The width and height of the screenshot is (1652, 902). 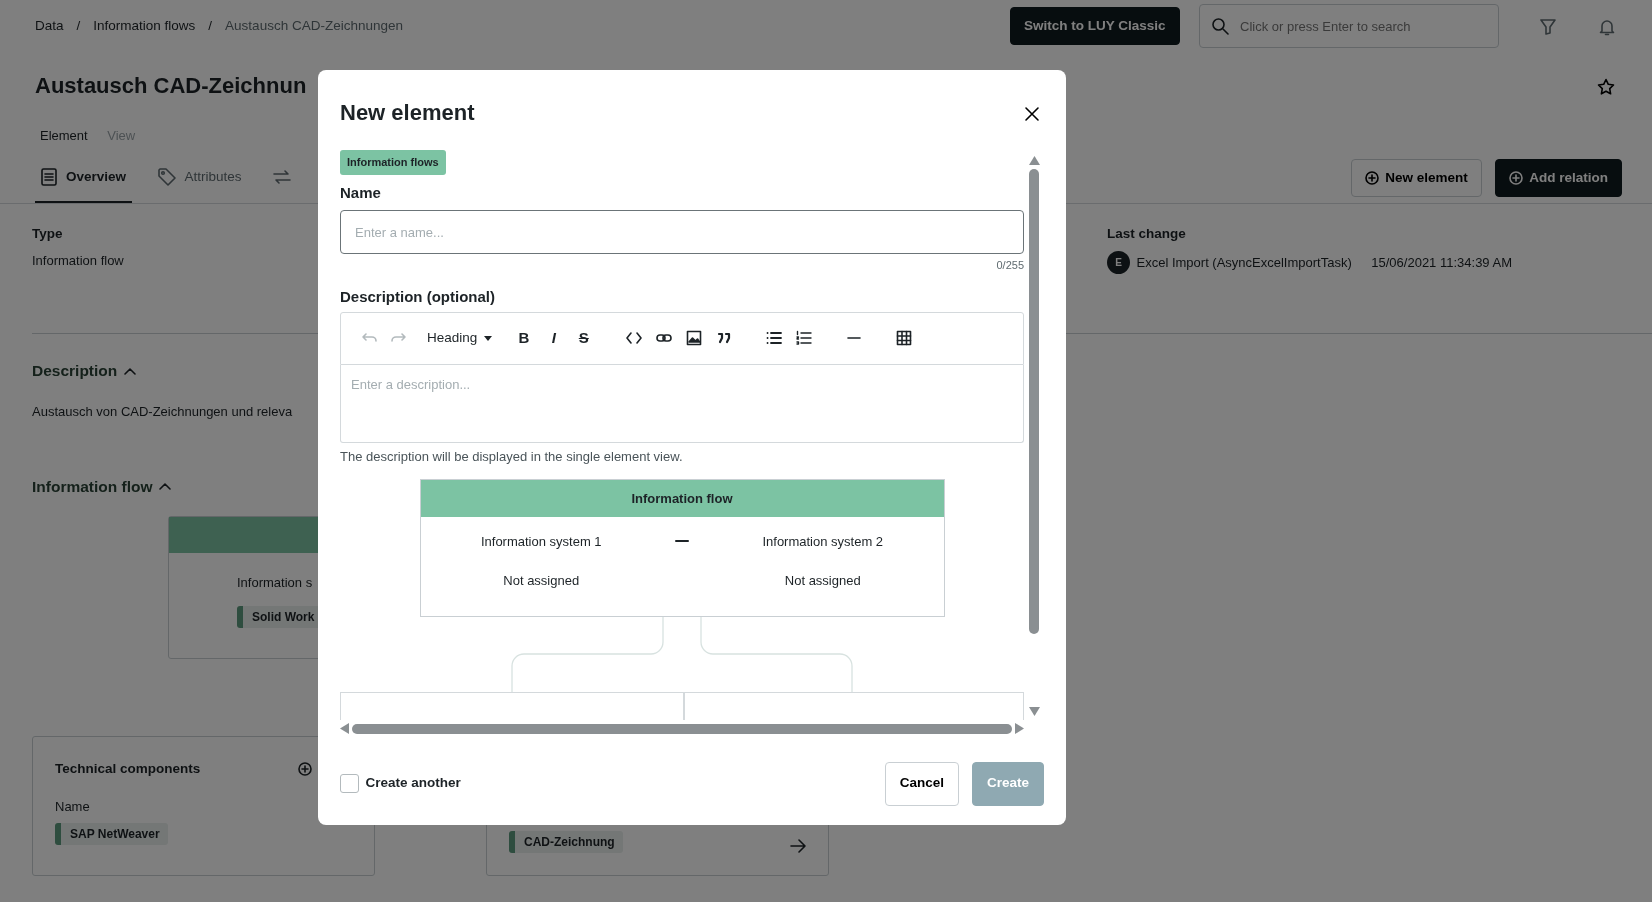 I want to click on timestamp: 15/06/2021 11:34:39 AM, so click(x=1441, y=262).